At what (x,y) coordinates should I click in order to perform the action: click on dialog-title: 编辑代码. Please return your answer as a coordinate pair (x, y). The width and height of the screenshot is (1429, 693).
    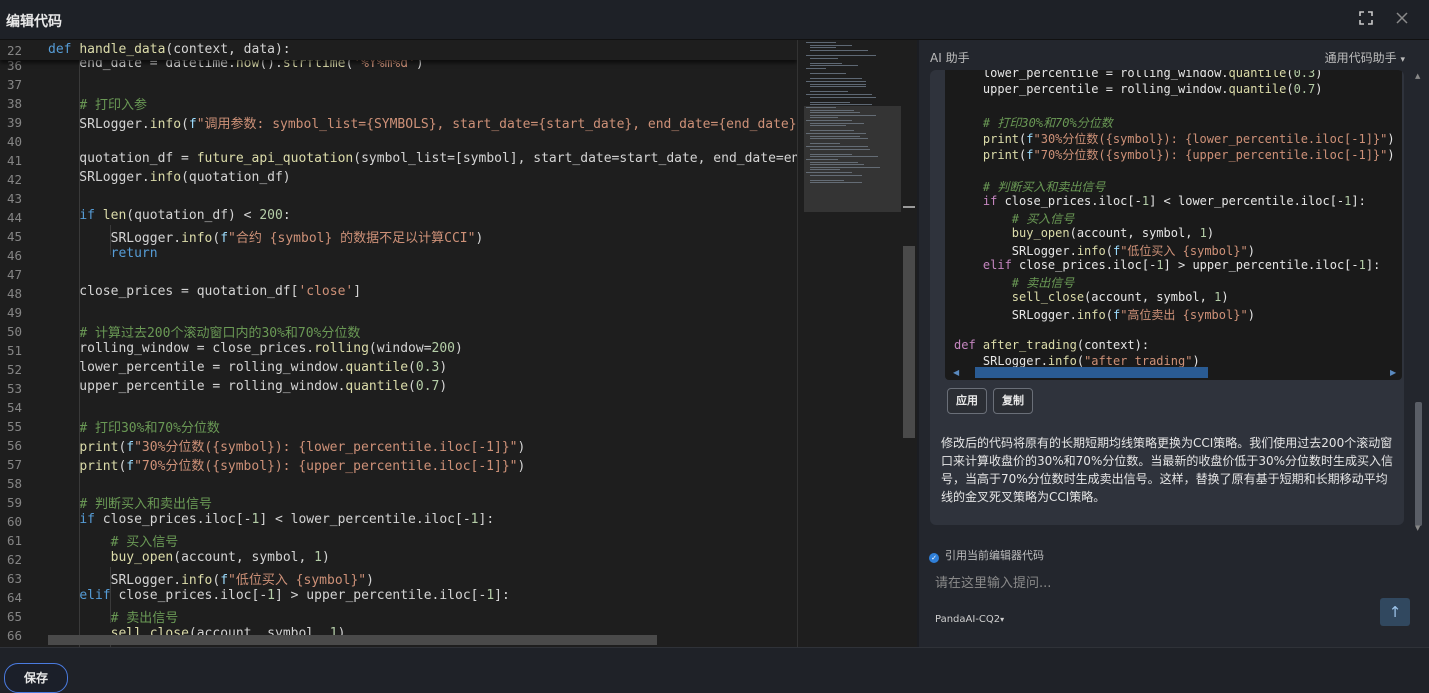
    Looking at the image, I should click on (34, 22).